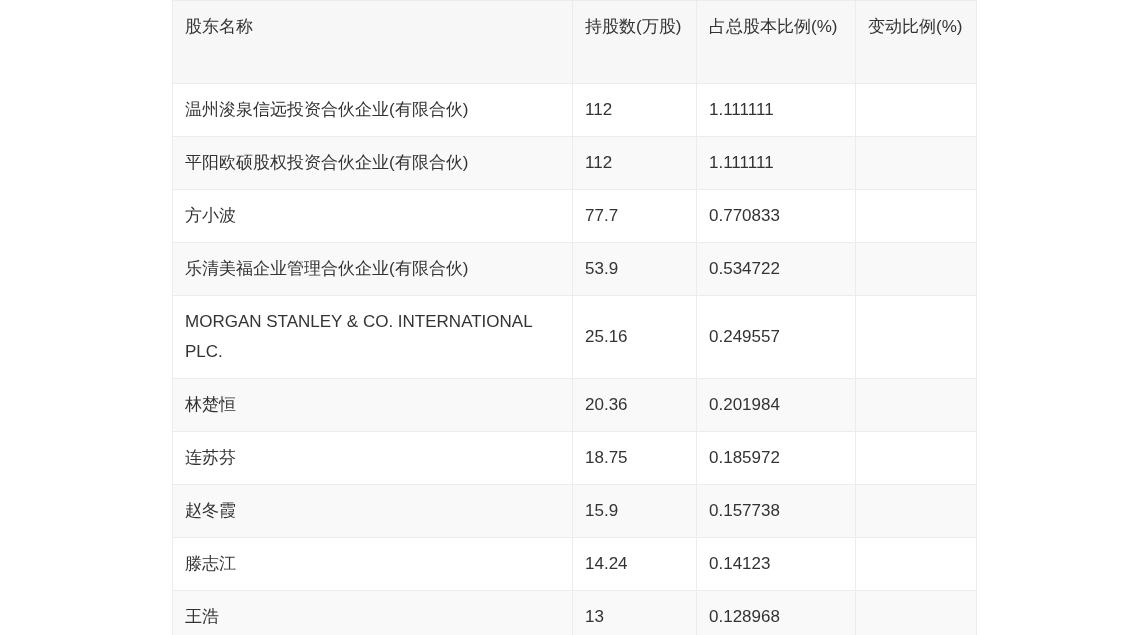  I want to click on table-cell: 林楚恒, so click(372, 405).